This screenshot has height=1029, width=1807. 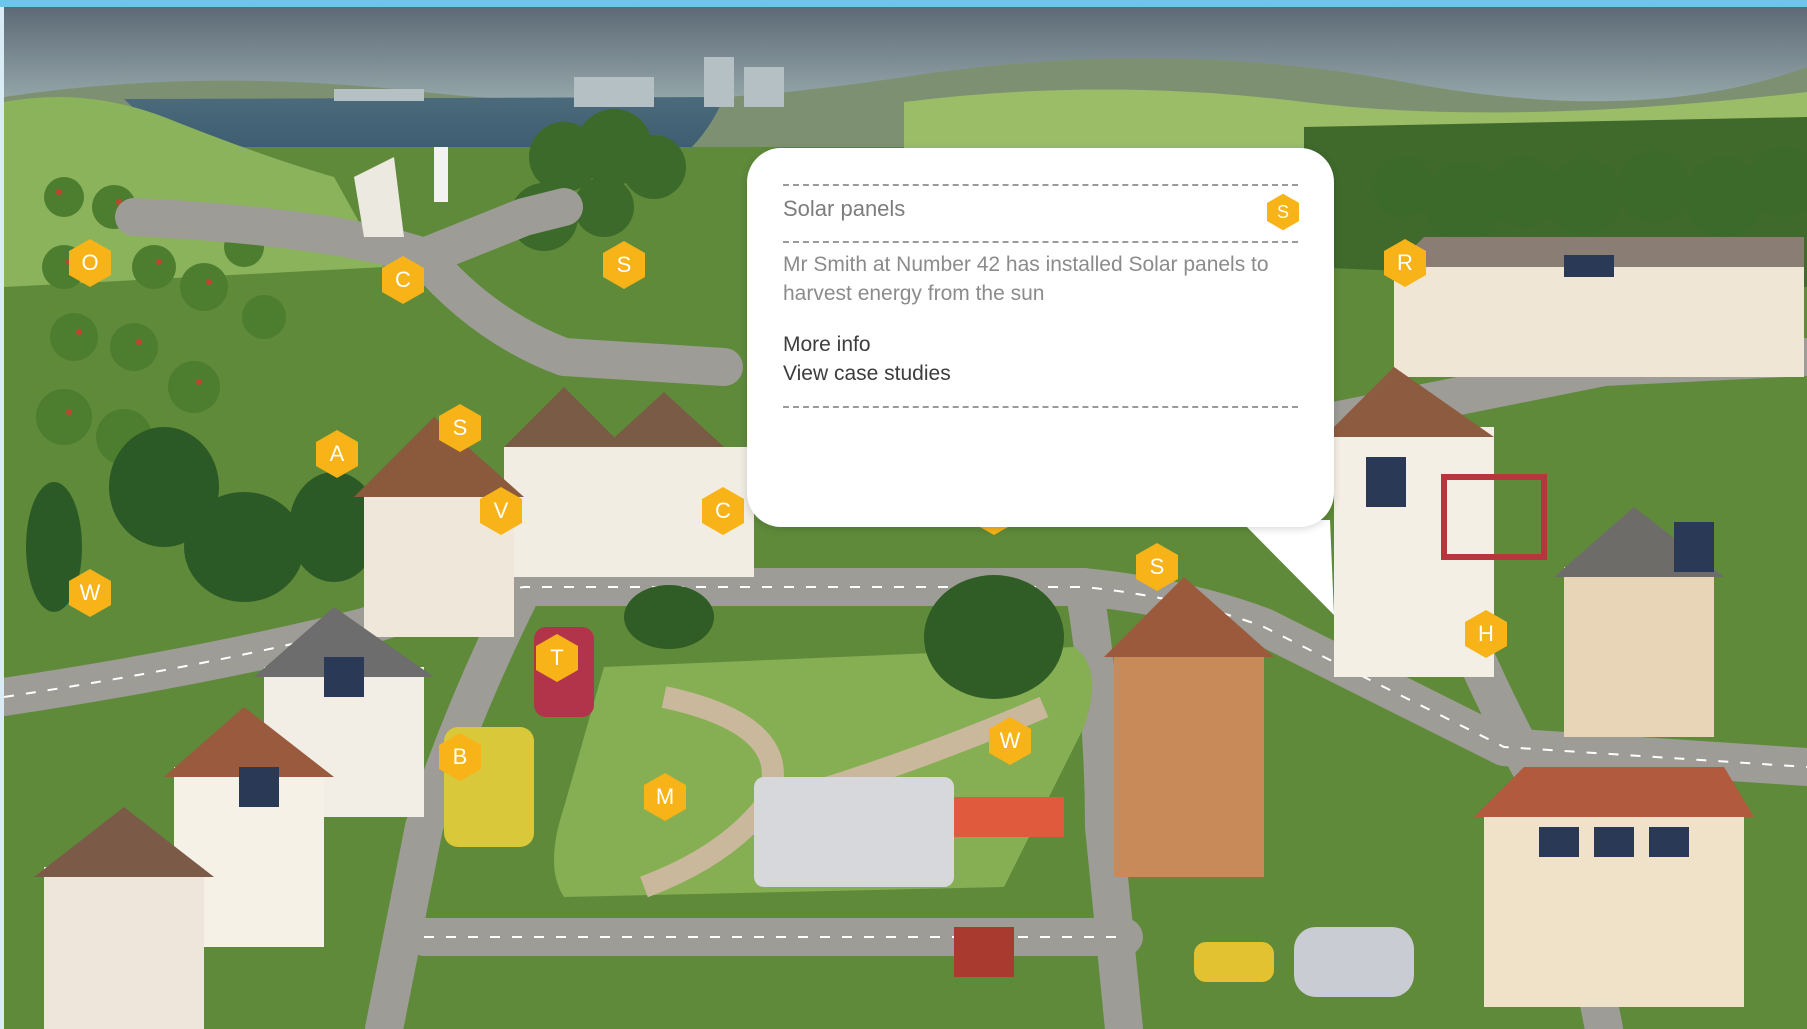 I want to click on map-marker-label: H, so click(x=1486, y=633).